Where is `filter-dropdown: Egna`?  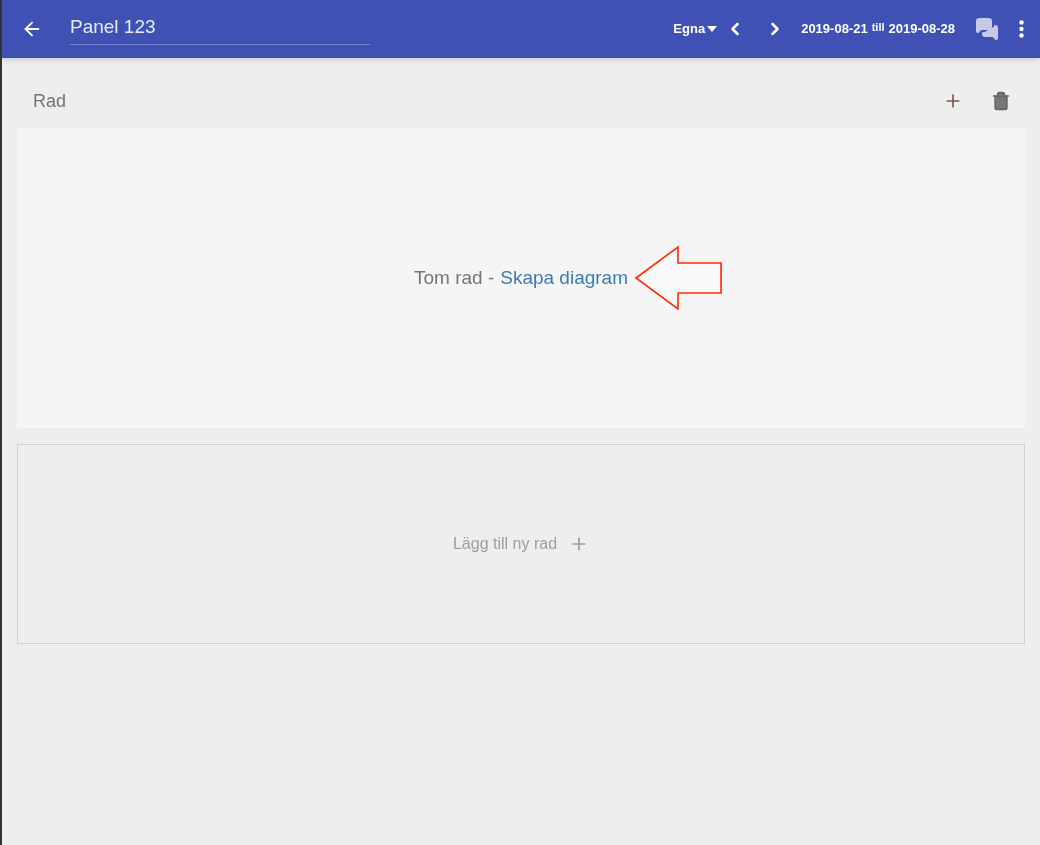
filter-dropdown: Egna is located at coordinates (695, 29).